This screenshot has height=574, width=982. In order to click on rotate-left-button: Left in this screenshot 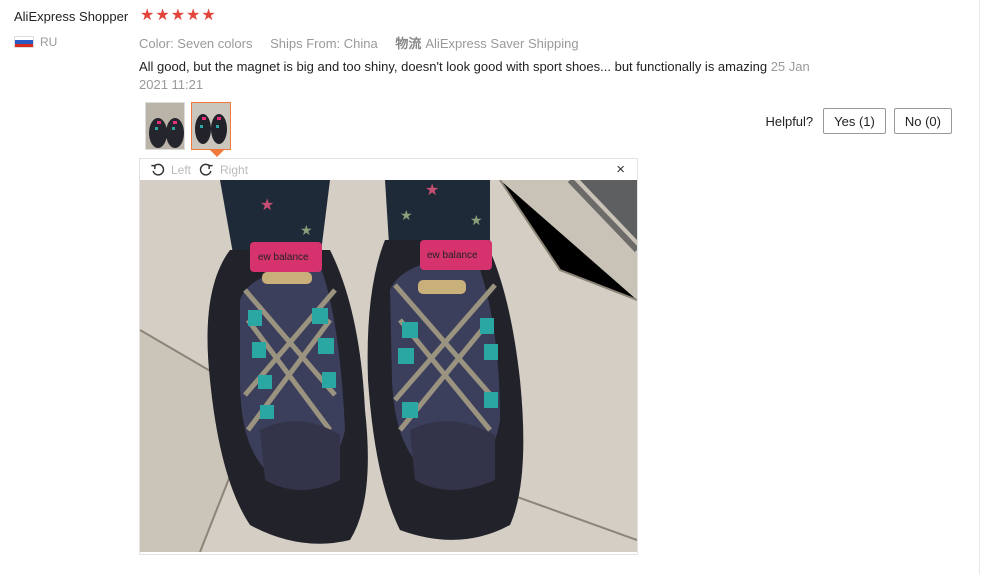, I will do `click(170, 170)`.